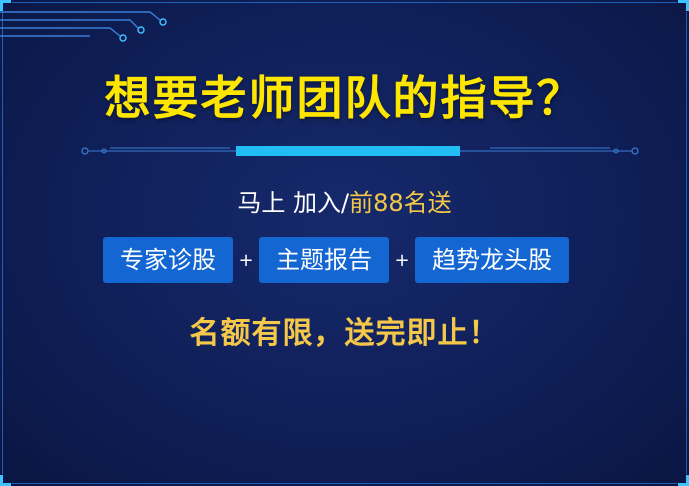 This screenshot has height=486, width=689. I want to click on headline: 想要老师团队的指导？, so click(344, 98).